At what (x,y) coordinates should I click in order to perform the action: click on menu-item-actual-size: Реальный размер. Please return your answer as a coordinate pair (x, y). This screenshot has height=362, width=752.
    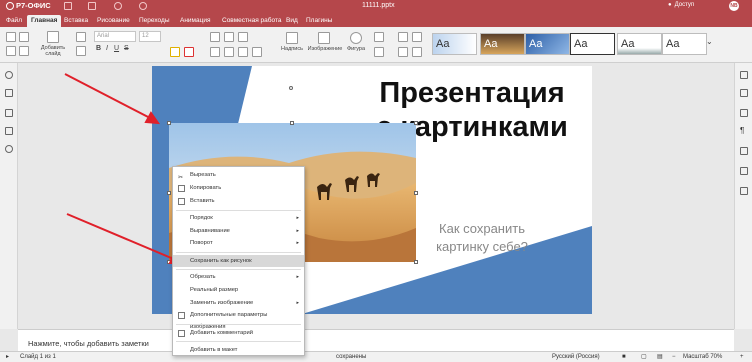
    Looking at the image, I should click on (238, 290).